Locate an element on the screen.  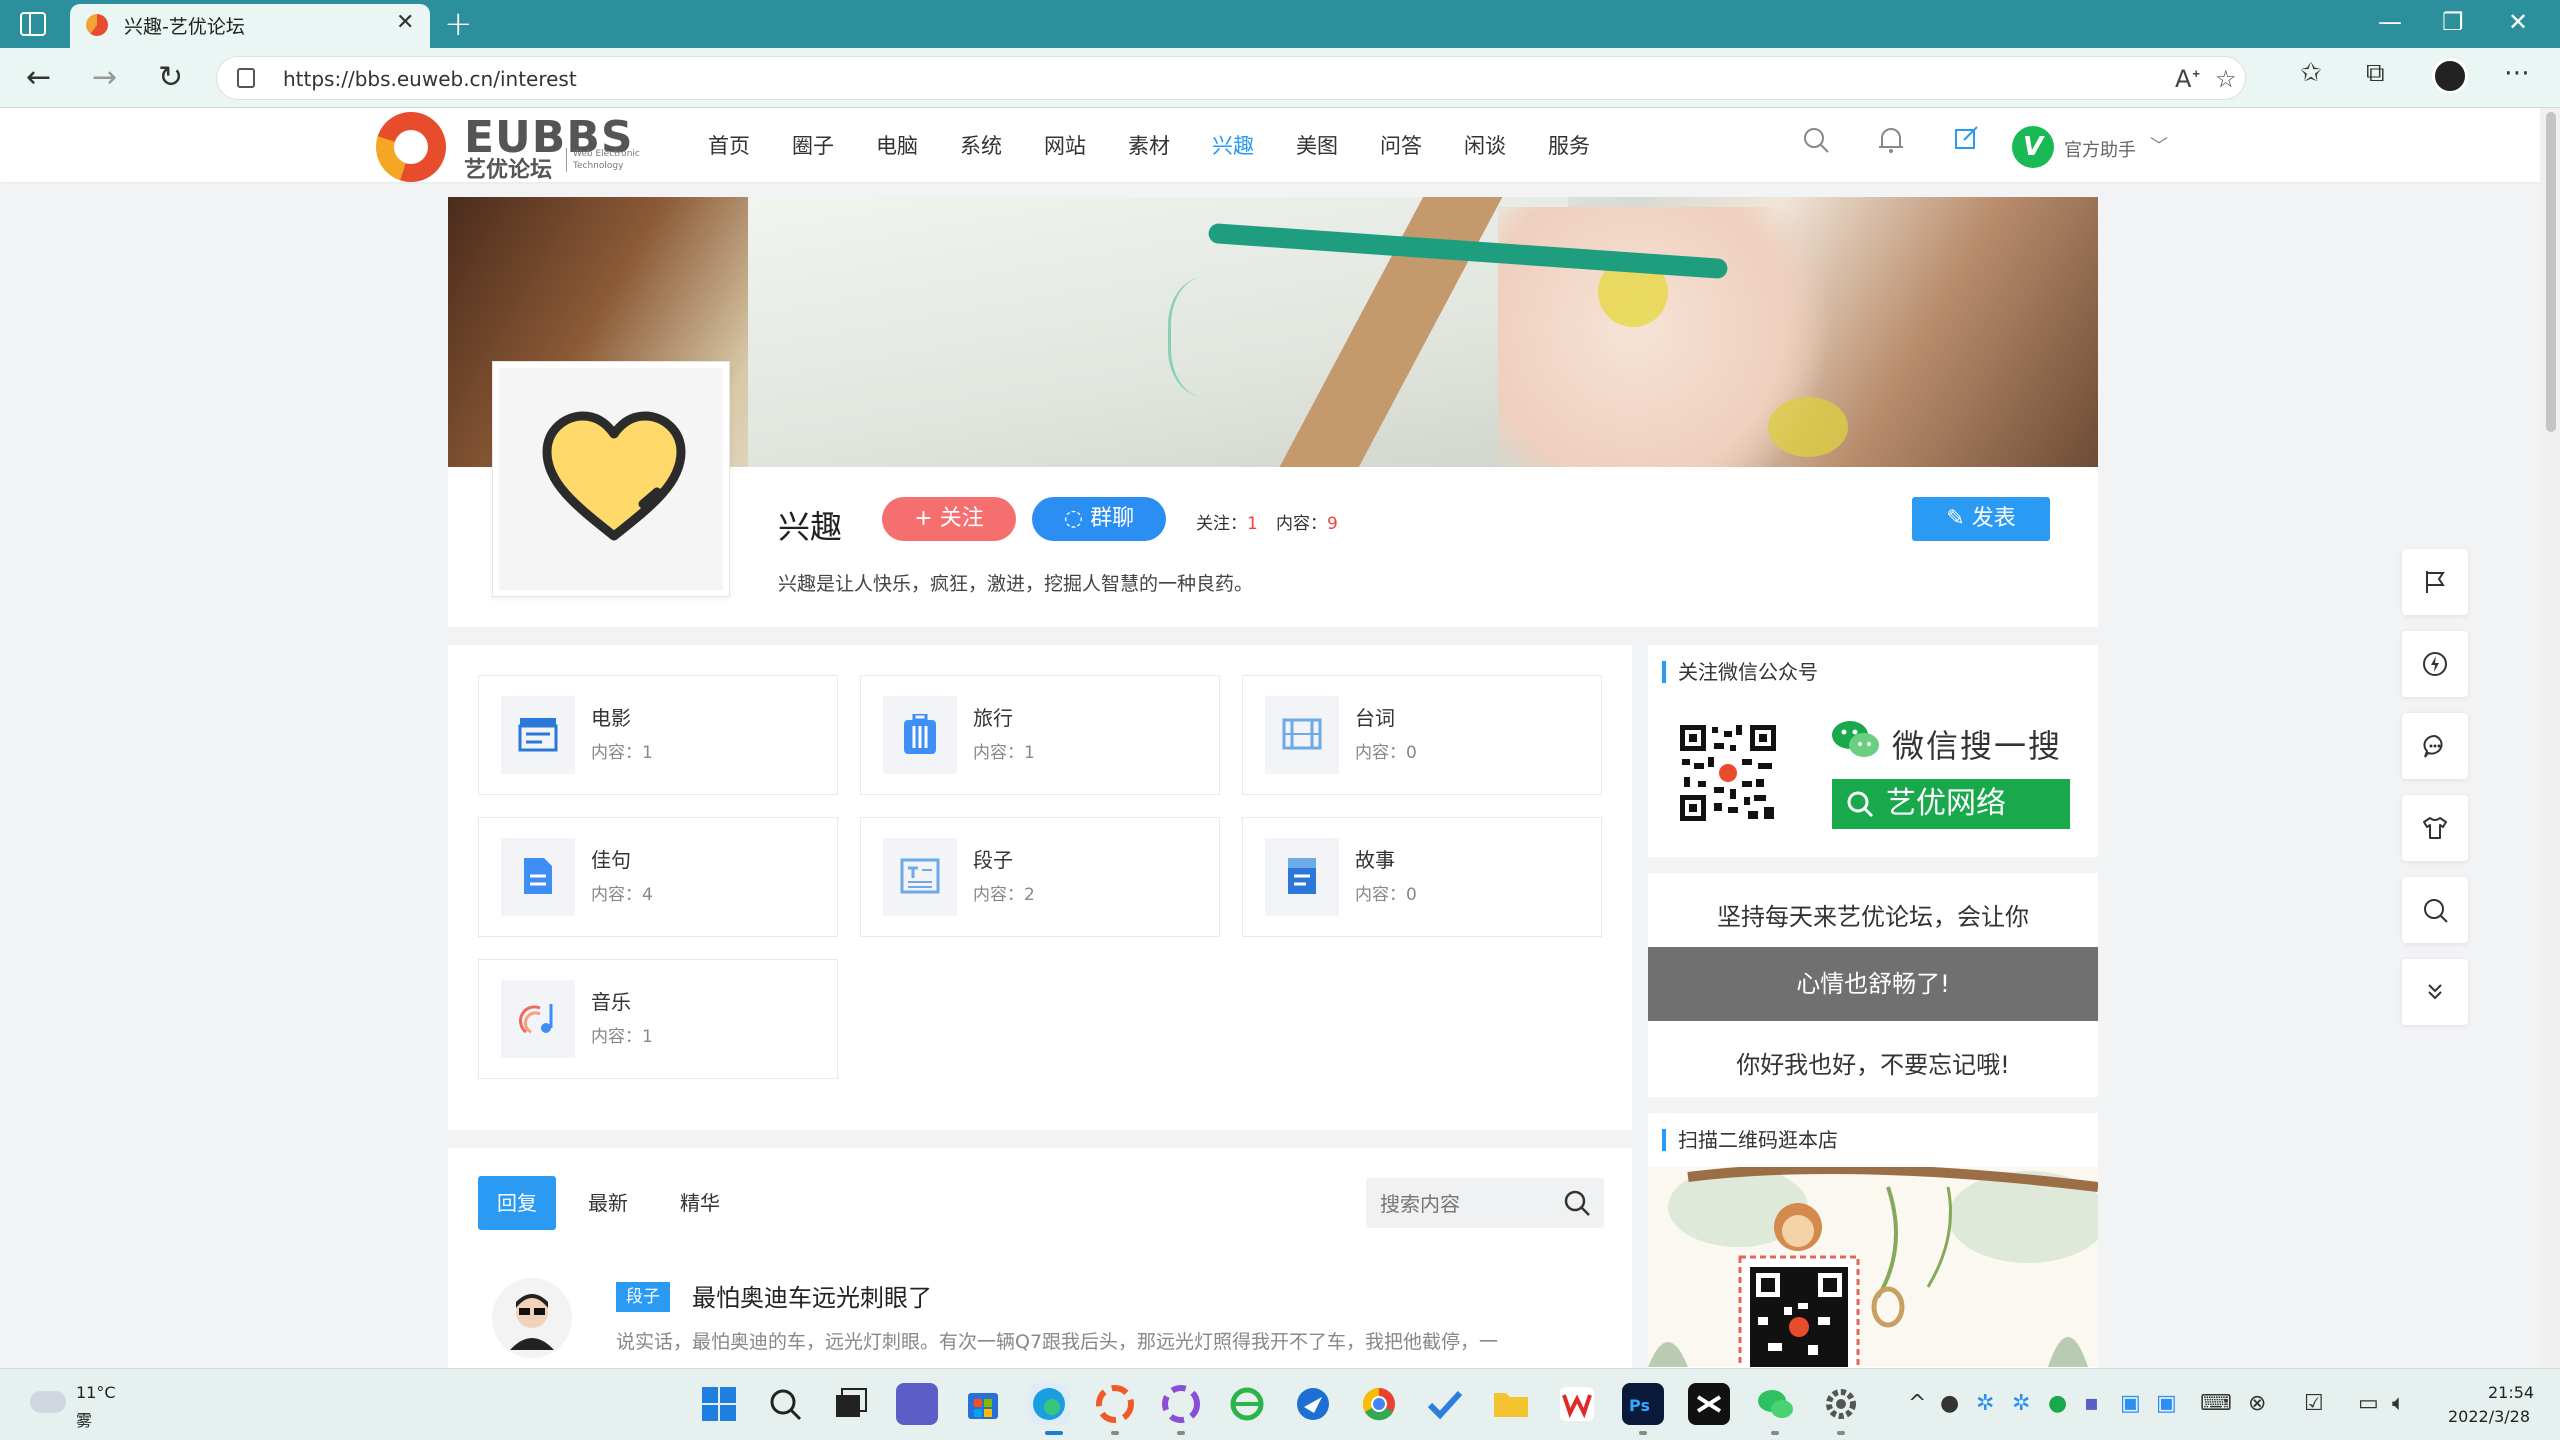
weather-fog-icon is located at coordinates (48, 1402).